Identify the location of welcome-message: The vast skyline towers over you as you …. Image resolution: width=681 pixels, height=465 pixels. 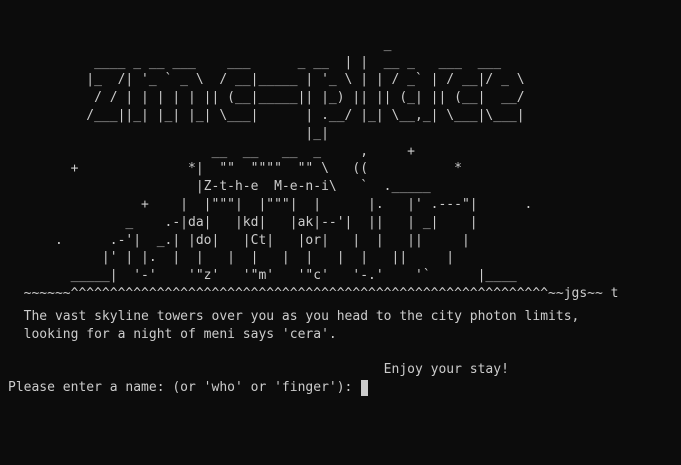
(301, 343).